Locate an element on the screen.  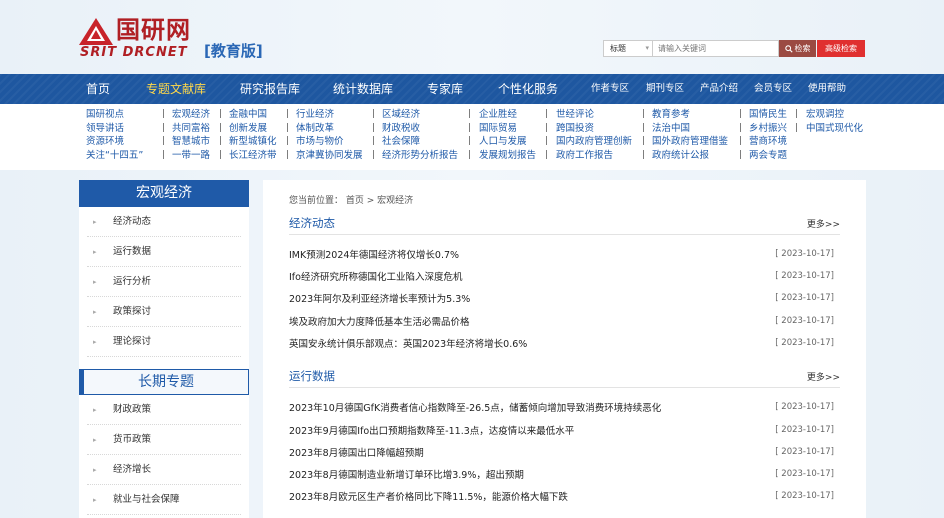
search-input is located at coordinates (716, 48).